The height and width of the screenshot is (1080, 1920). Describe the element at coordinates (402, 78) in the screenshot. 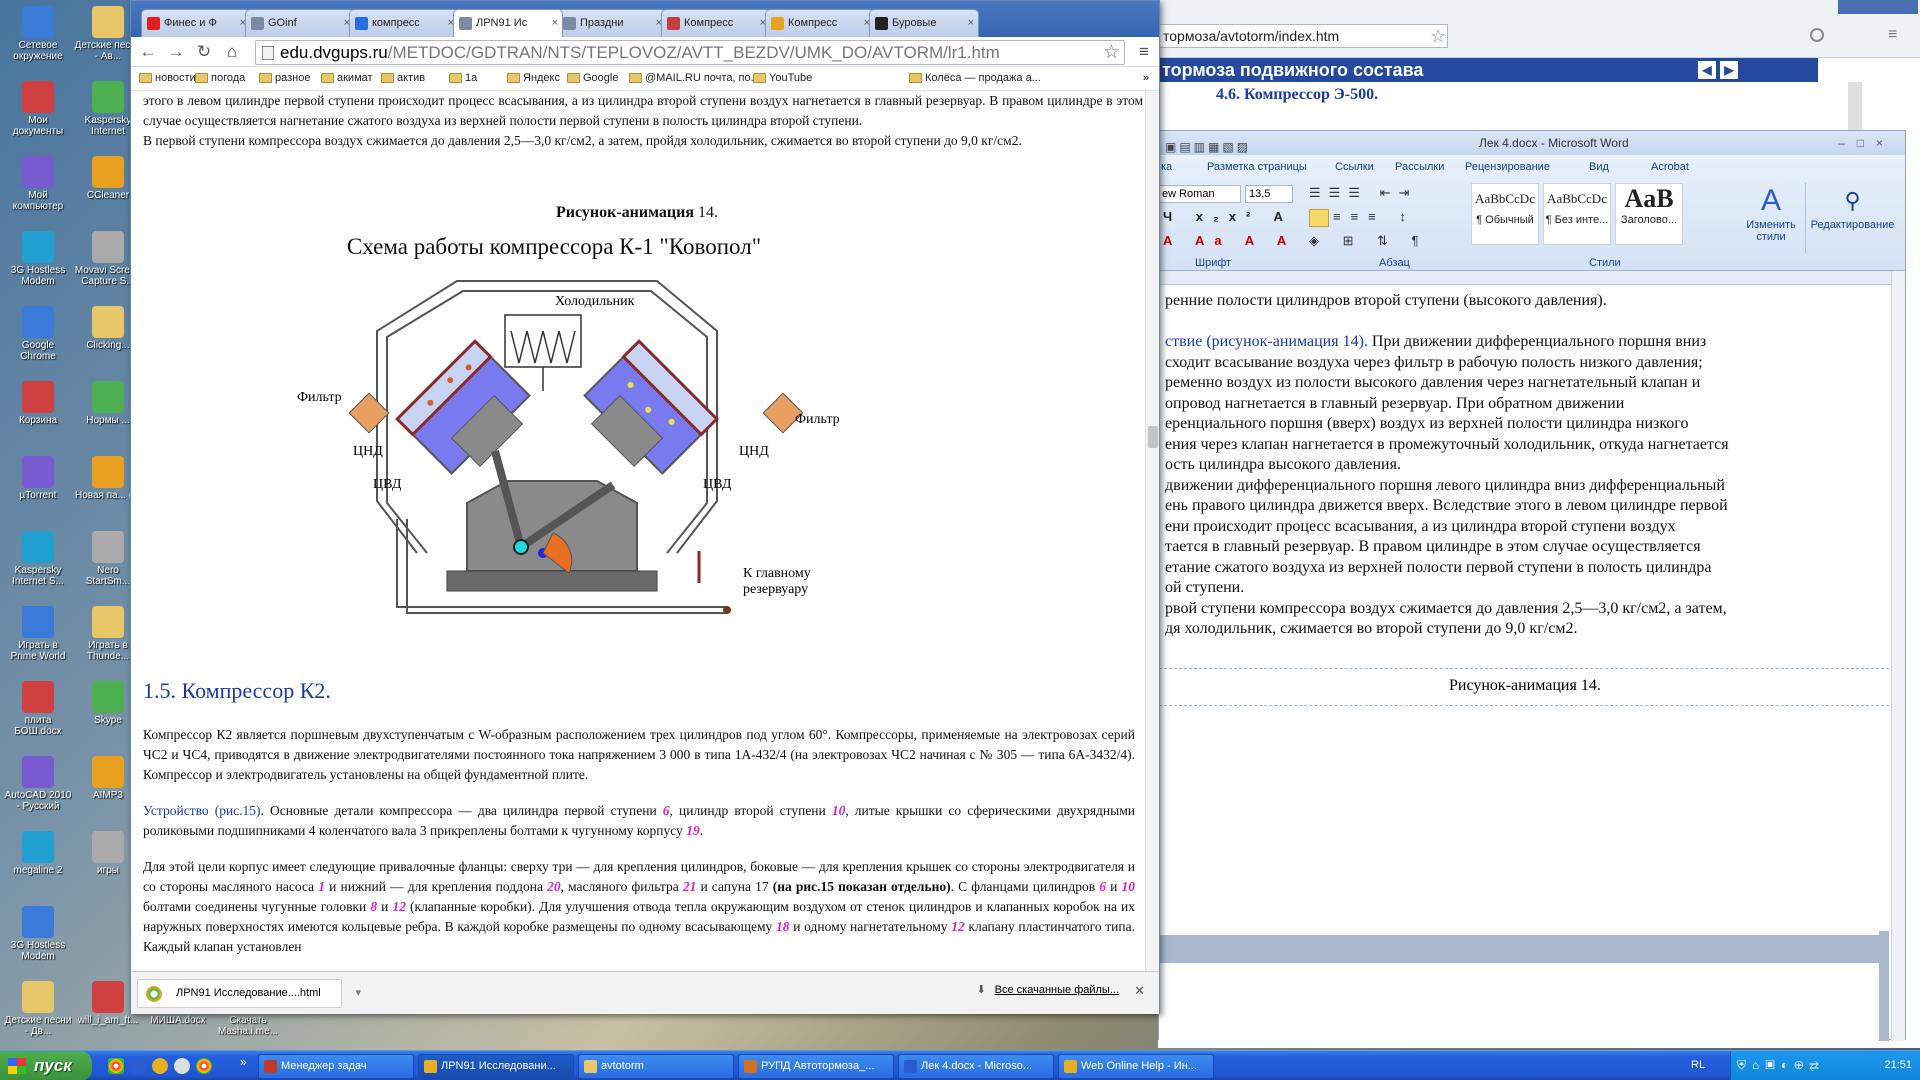

I see `bookmark-item: актив` at that location.